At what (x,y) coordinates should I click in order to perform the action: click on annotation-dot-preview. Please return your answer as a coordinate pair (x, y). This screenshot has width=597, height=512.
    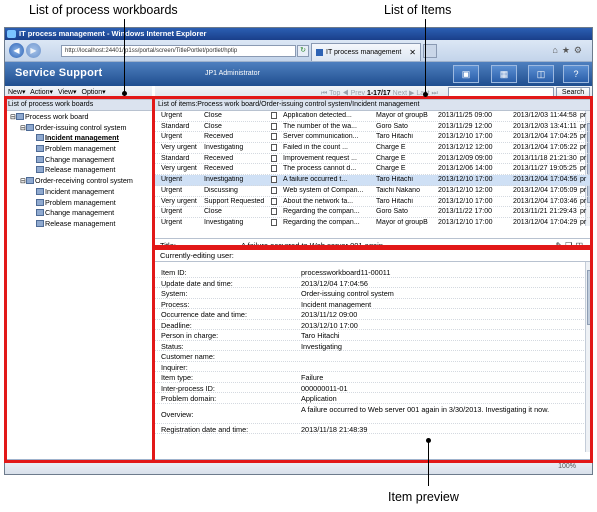
    Looking at the image, I should click on (428, 440).